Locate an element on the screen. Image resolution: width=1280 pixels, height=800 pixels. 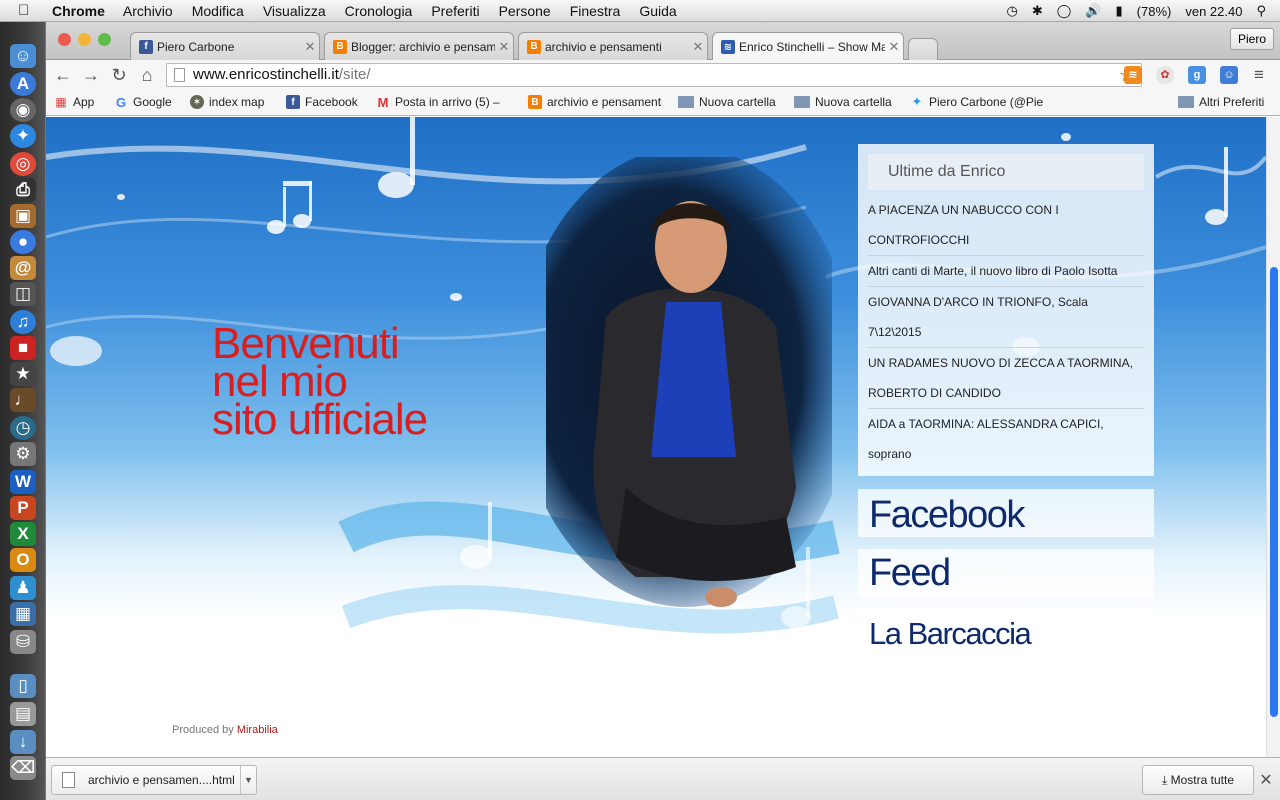
garageband-icon: ♩ is located at coordinates (23, 400).